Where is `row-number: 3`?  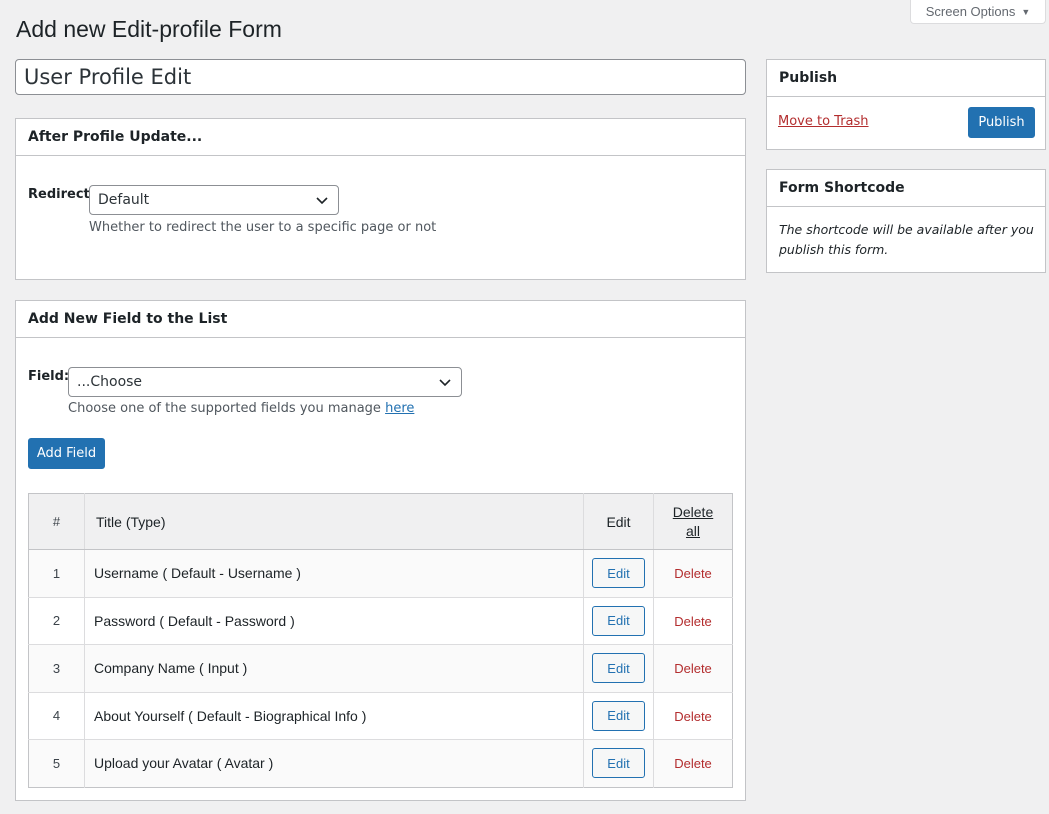 row-number: 3 is located at coordinates (56, 668).